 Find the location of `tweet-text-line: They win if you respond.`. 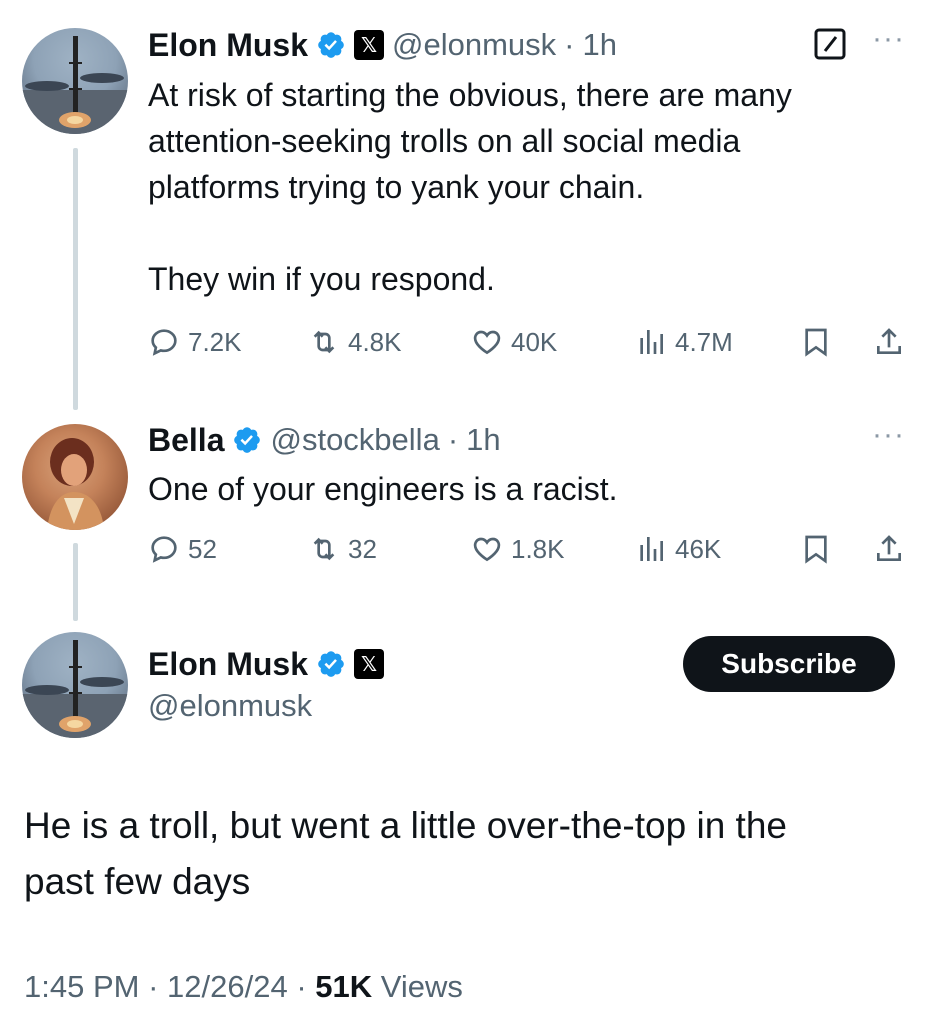

tweet-text-line: They win if you respond. is located at coordinates (321, 279).